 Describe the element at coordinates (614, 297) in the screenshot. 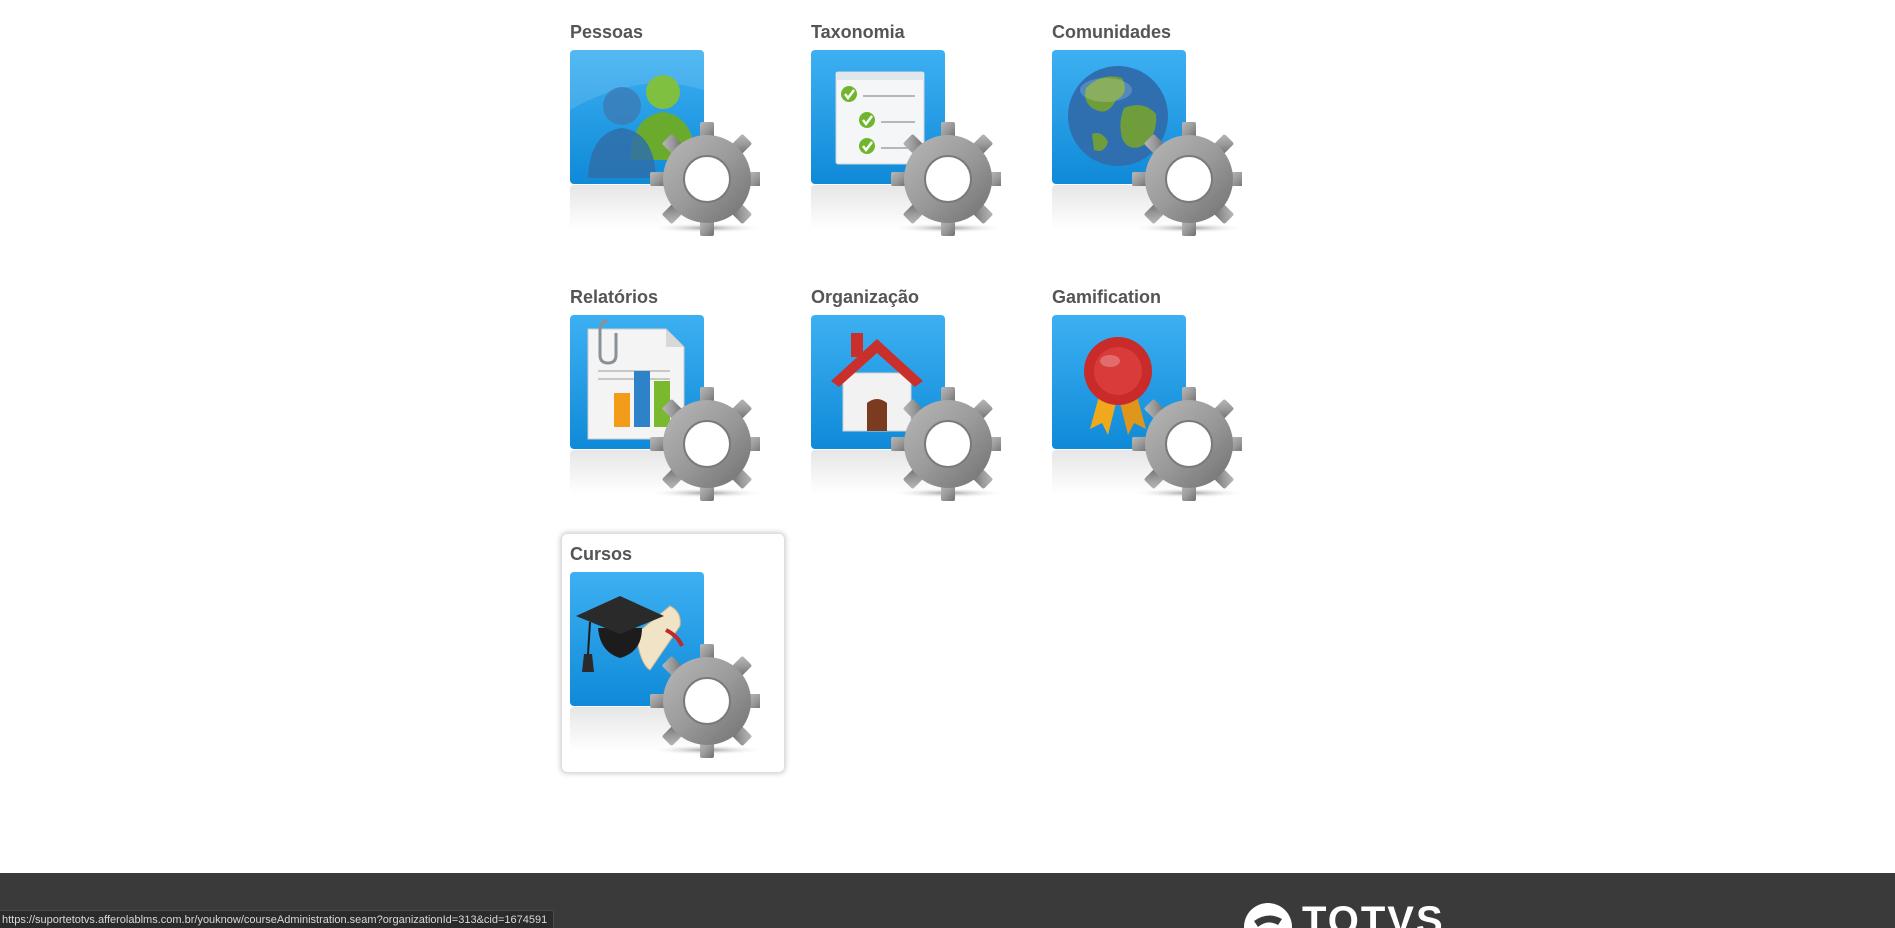

I see `tile-label: Relatórios` at that location.